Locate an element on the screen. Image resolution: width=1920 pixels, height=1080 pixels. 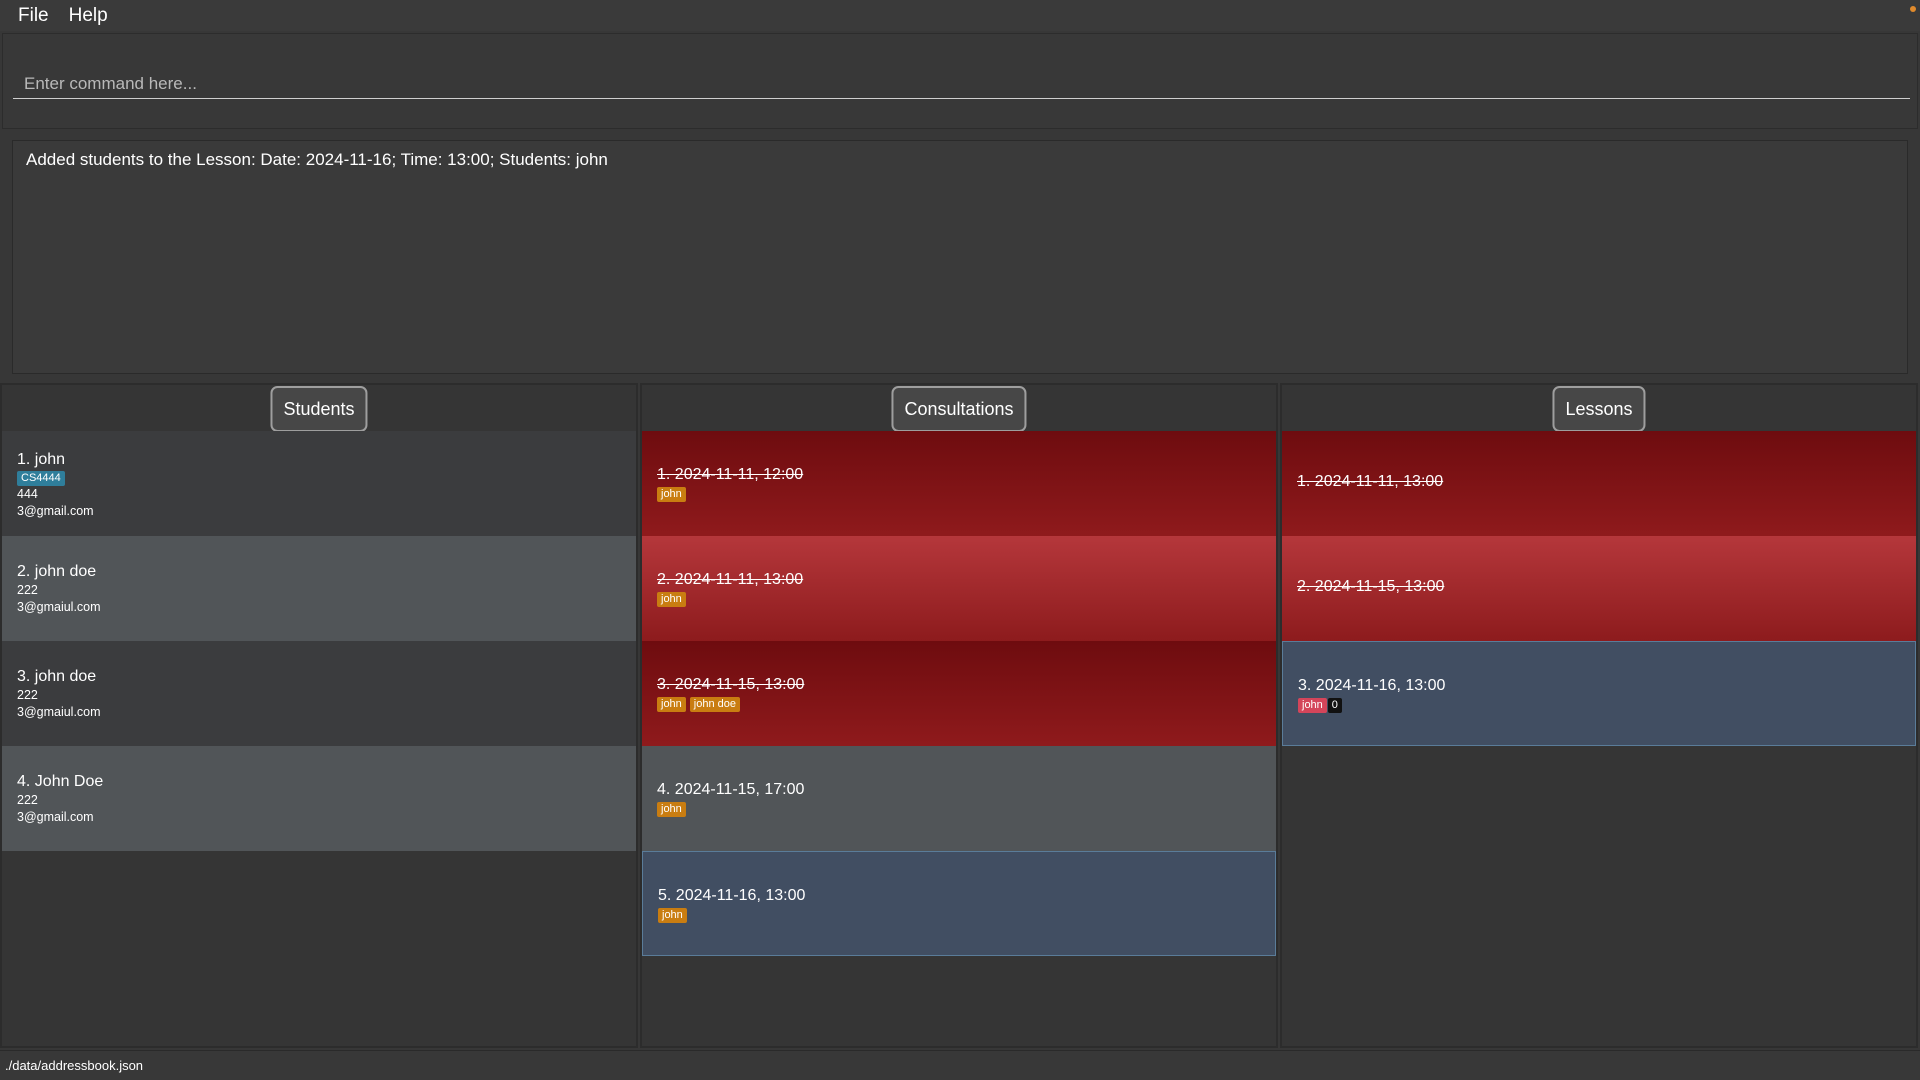
student-tags: CS4444 is located at coordinates (43, 478).